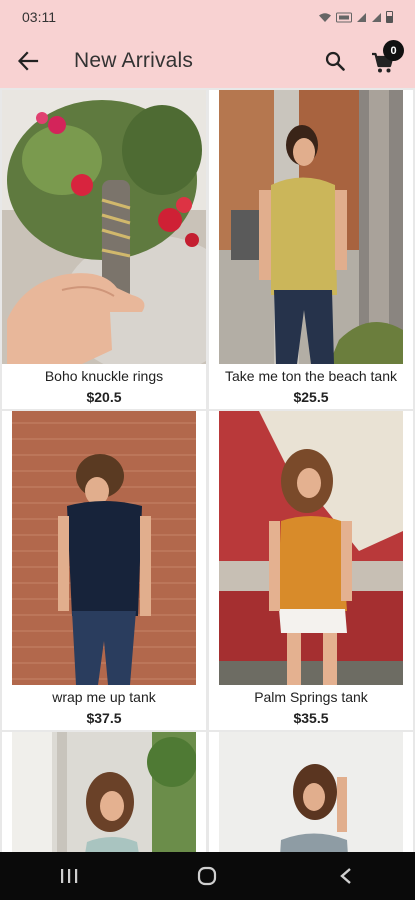 The height and width of the screenshot is (900, 415). Describe the element at coordinates (311, 697) in the screenshot. I see `product-name: Palm Springs tank` at that location.